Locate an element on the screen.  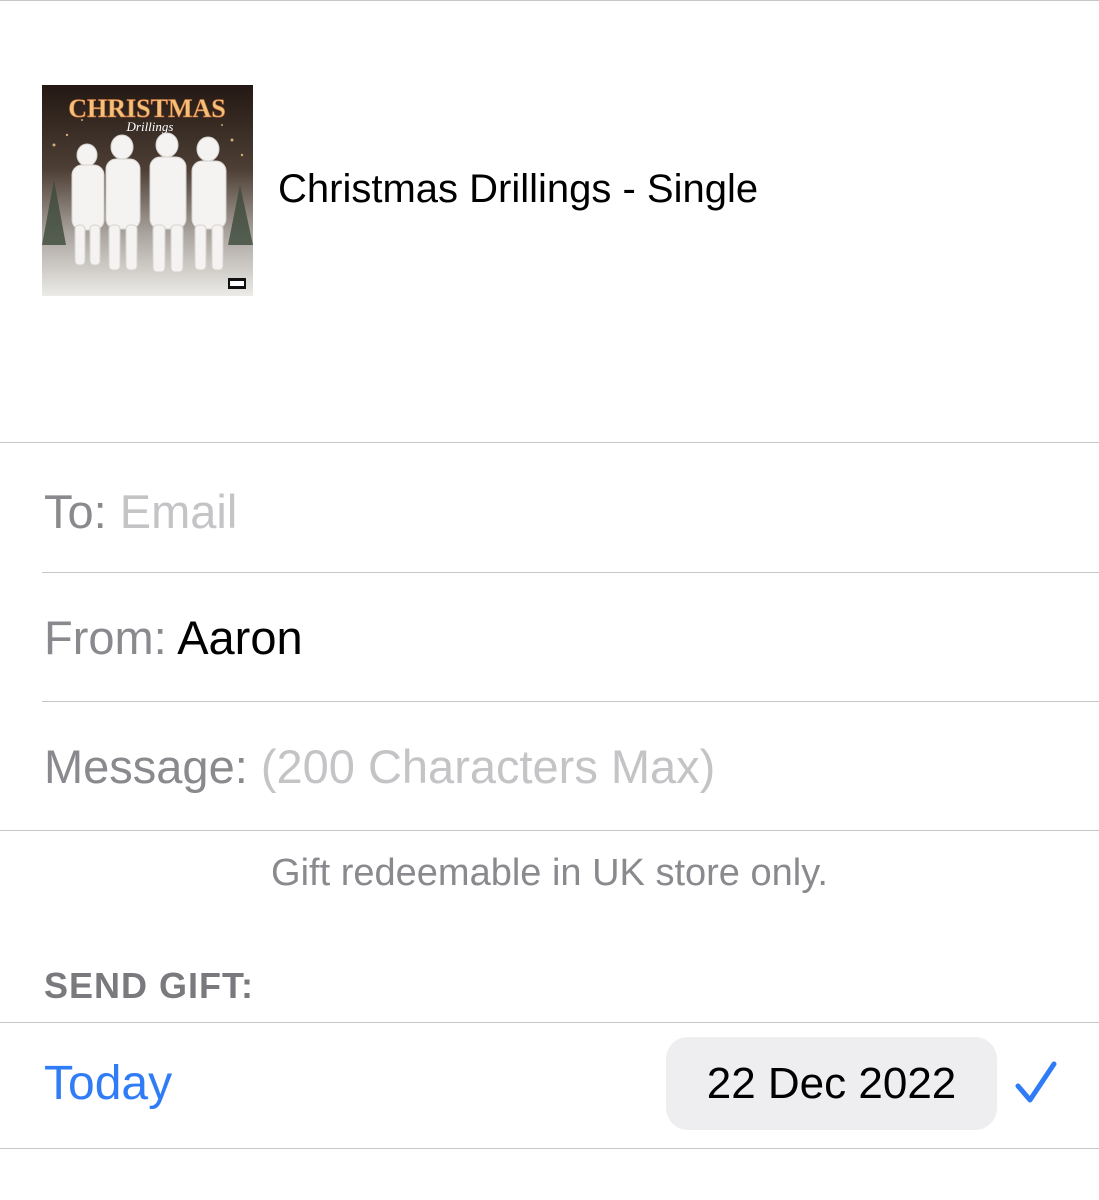
date-picker-button: 22 Dec 2022 is located at coordinates (831, 1083).